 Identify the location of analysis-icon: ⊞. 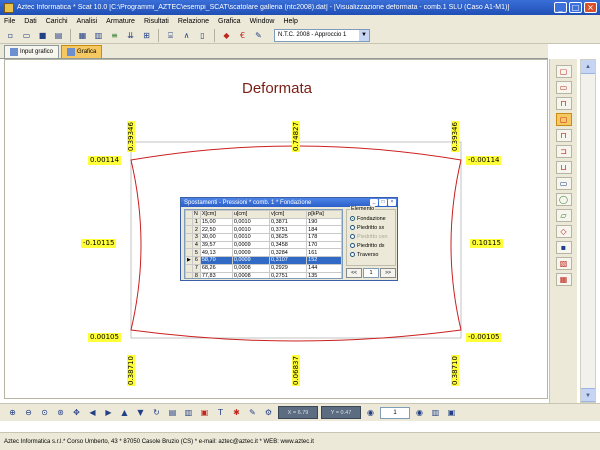
(146, 35).